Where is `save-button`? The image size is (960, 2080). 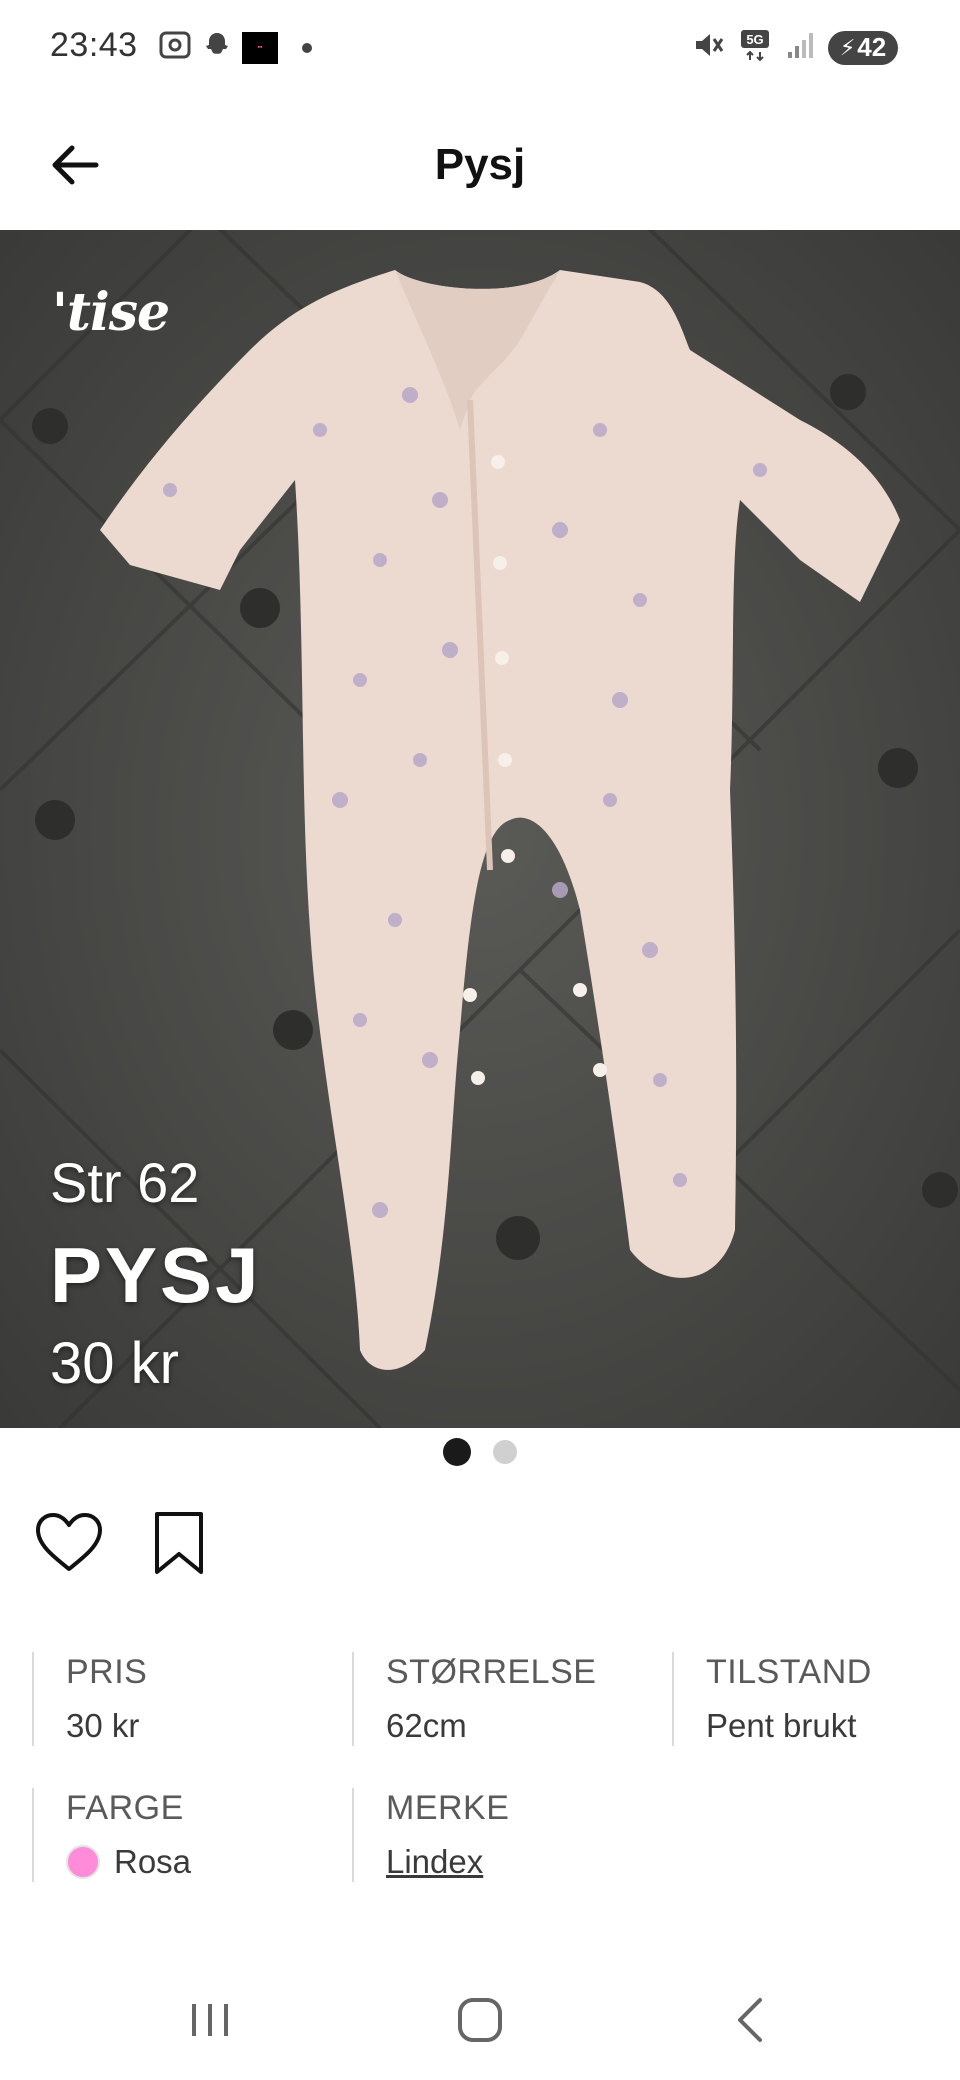
save-button is located at coordinates (179, 1543).